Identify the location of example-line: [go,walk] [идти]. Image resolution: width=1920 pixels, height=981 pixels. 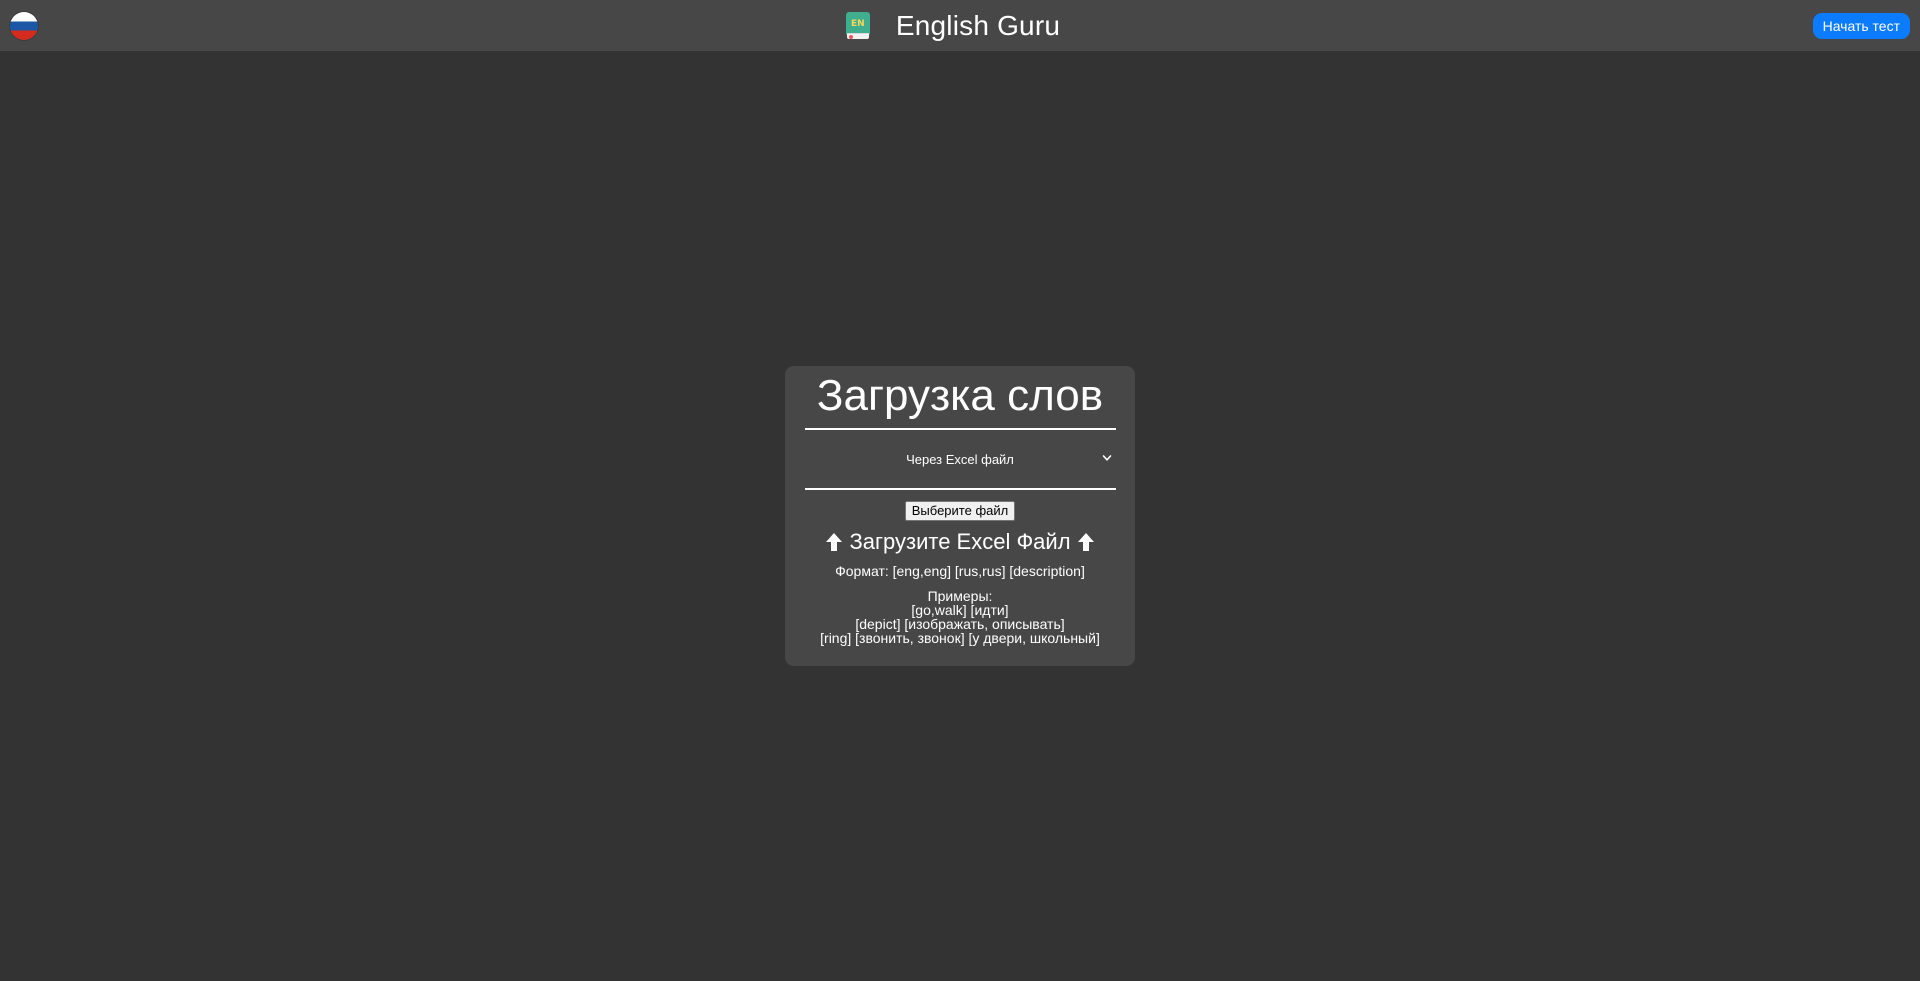
(960, 610).